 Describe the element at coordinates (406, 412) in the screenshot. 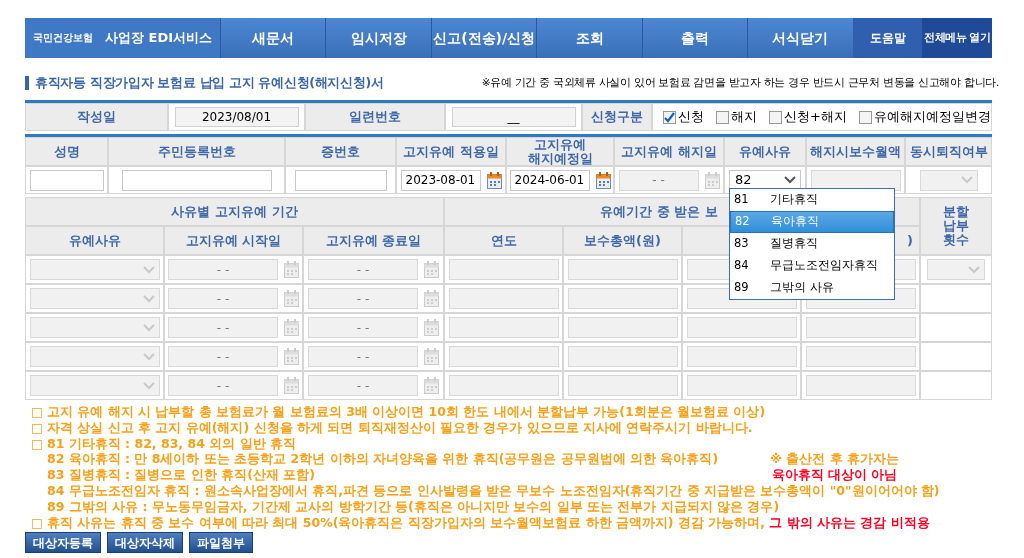

I see `note-text: 고지 유예 해지 시 납부할 총 보험료가 월 보험료의 3배 이상이면 10회 한도 내에서 분할납부 가능(1회분은 월보험료 이상)` at that location.